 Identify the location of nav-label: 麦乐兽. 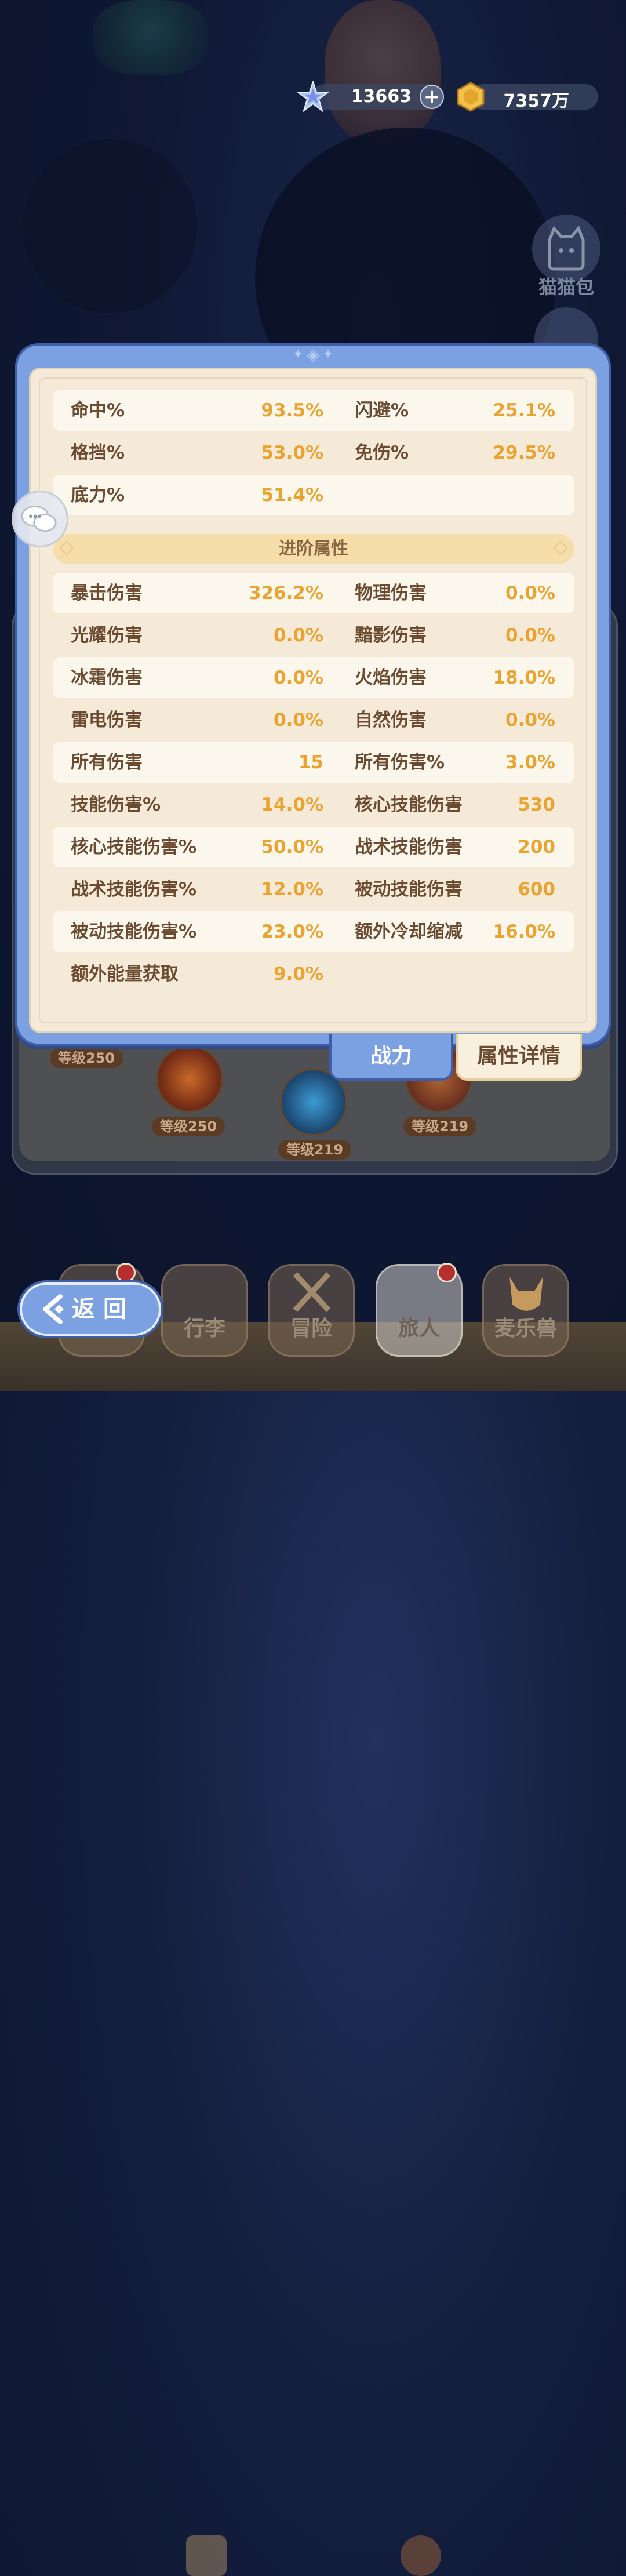
(525, 1328).